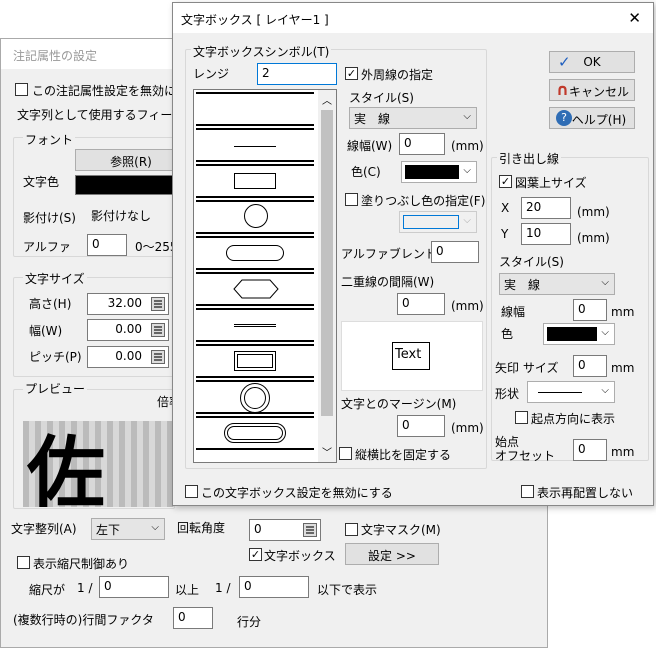 The image size is (656, 648). What do you see at coordinates (370, 146) in the screenshot?
I see `line-width-label: 線幅(W)` at bounding box center [370, 146].